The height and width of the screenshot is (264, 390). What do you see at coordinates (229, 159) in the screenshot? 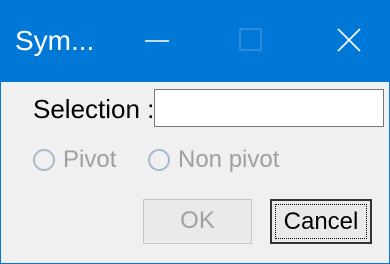
I see `radio-non-pivot-label: Non pivot` at bounding box center [229, 159].